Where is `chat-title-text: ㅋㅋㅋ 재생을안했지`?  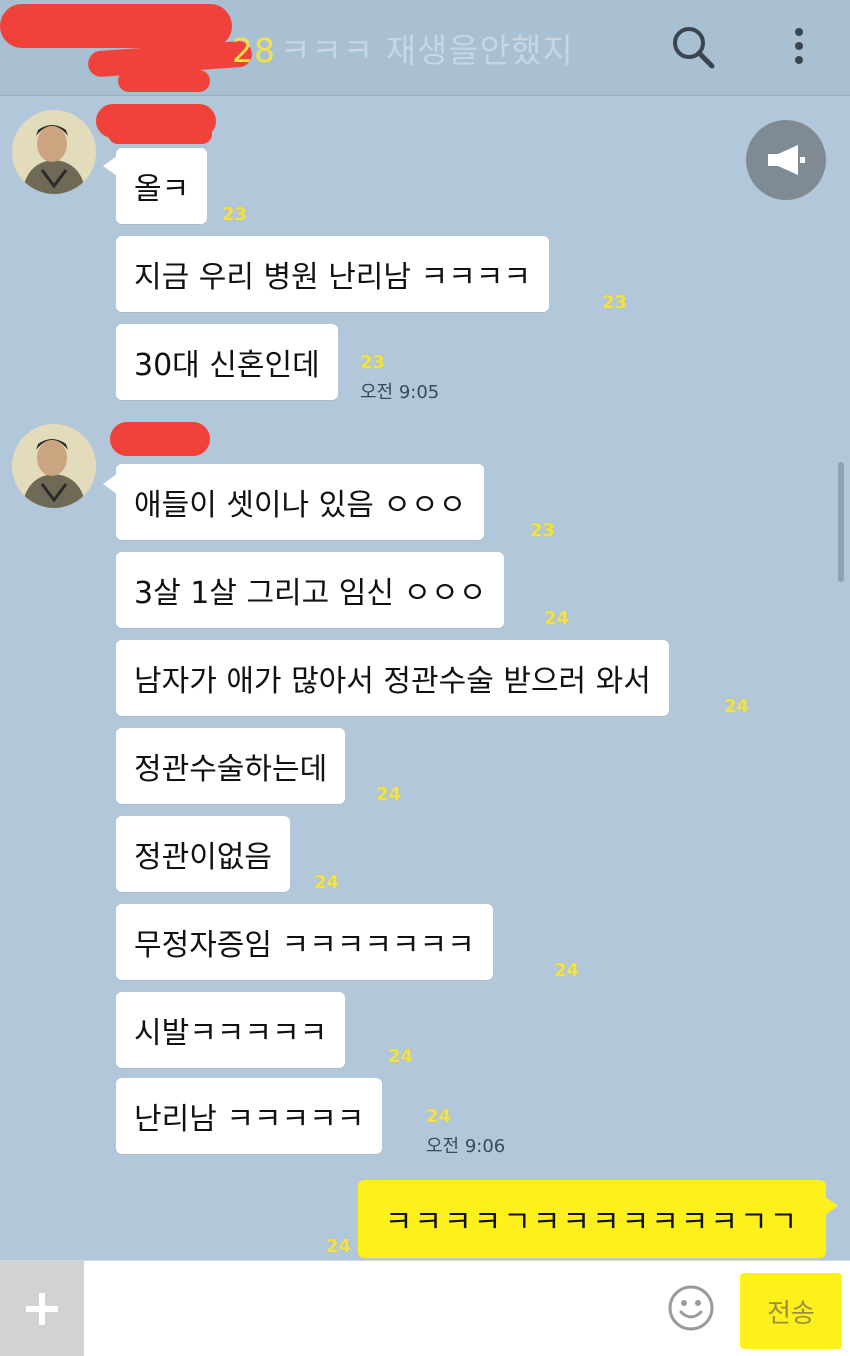
chat-title-text: ㅋㅋㅋ 재생을안했지 is located at coordinates (427, 50).